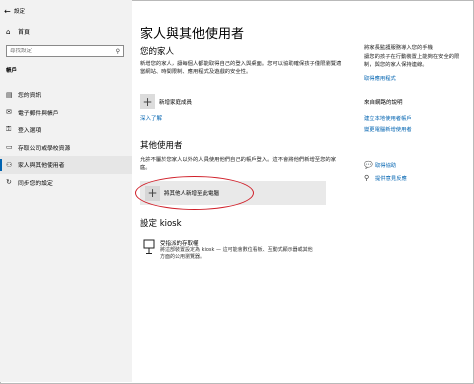 This screenshot has width=474, height=384. I want to click on sidebar-item-sign-in: ⚿ 登入選項, so click(66, 130).